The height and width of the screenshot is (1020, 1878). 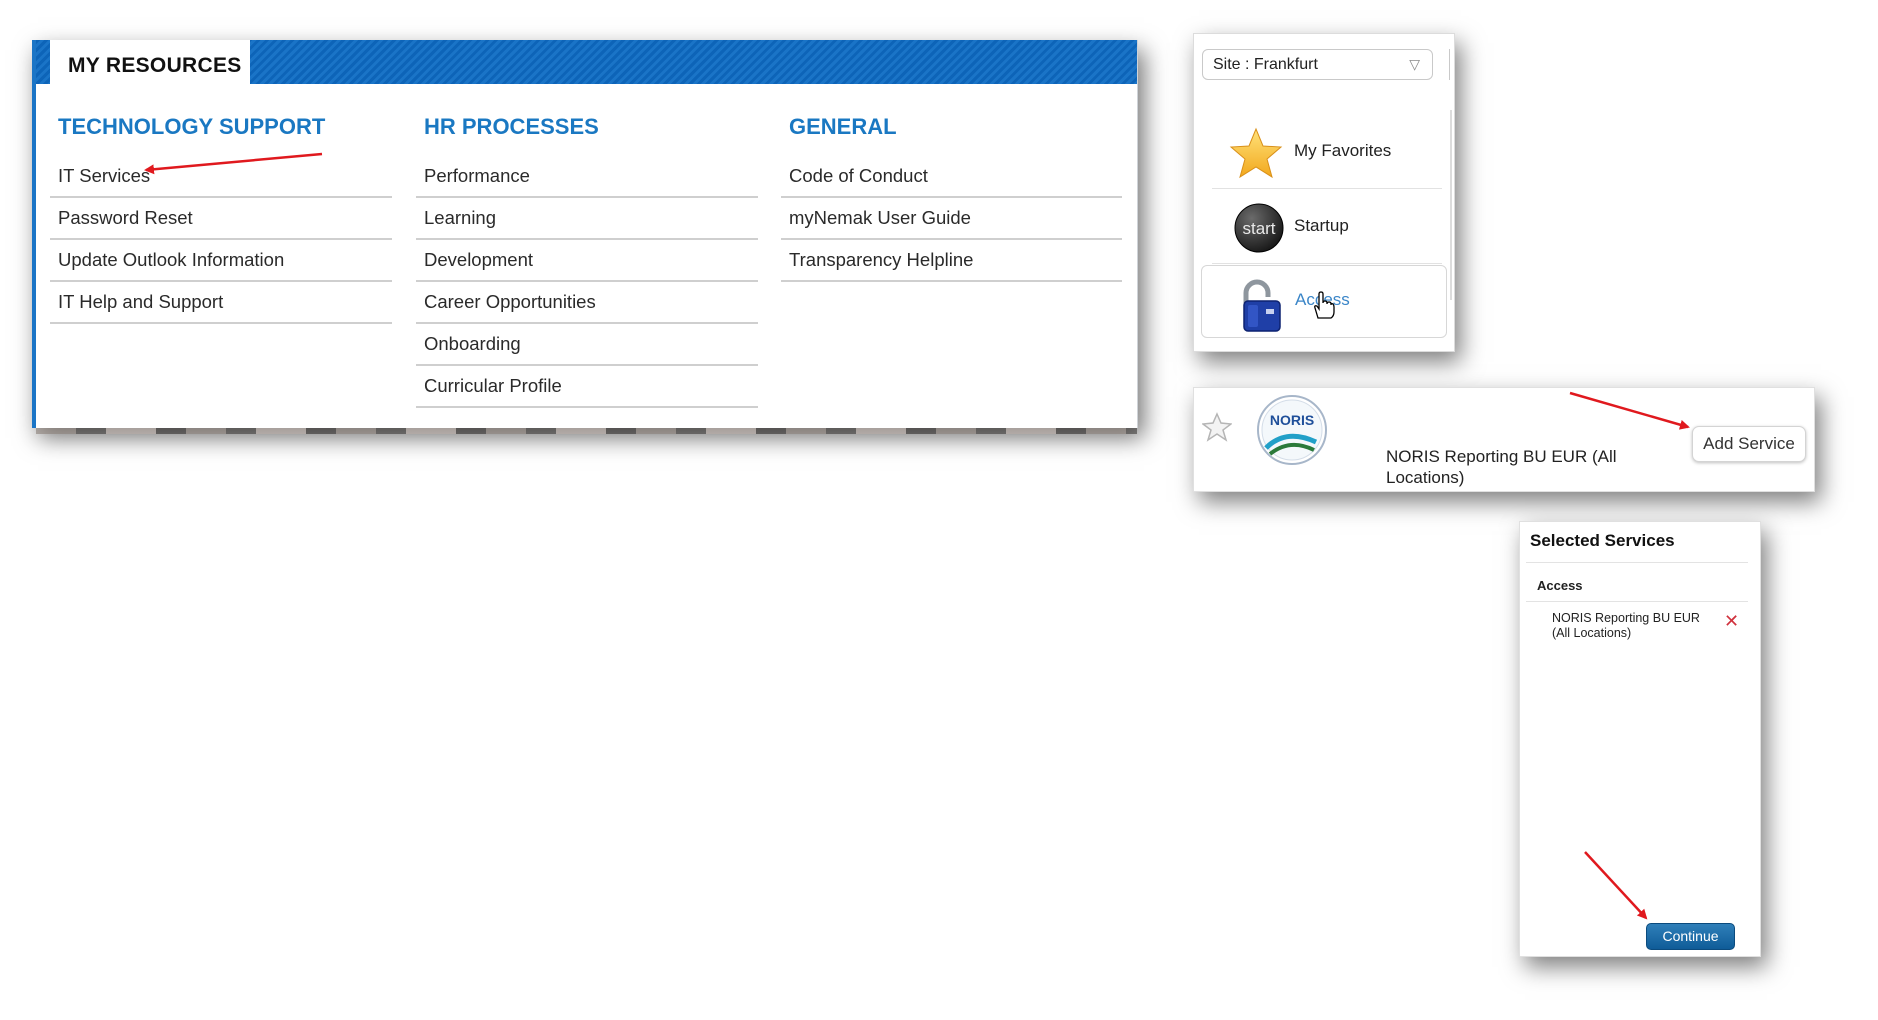 I want to click on site-select: Site : Frankfurt ▽, so click(x=1317, y=64).